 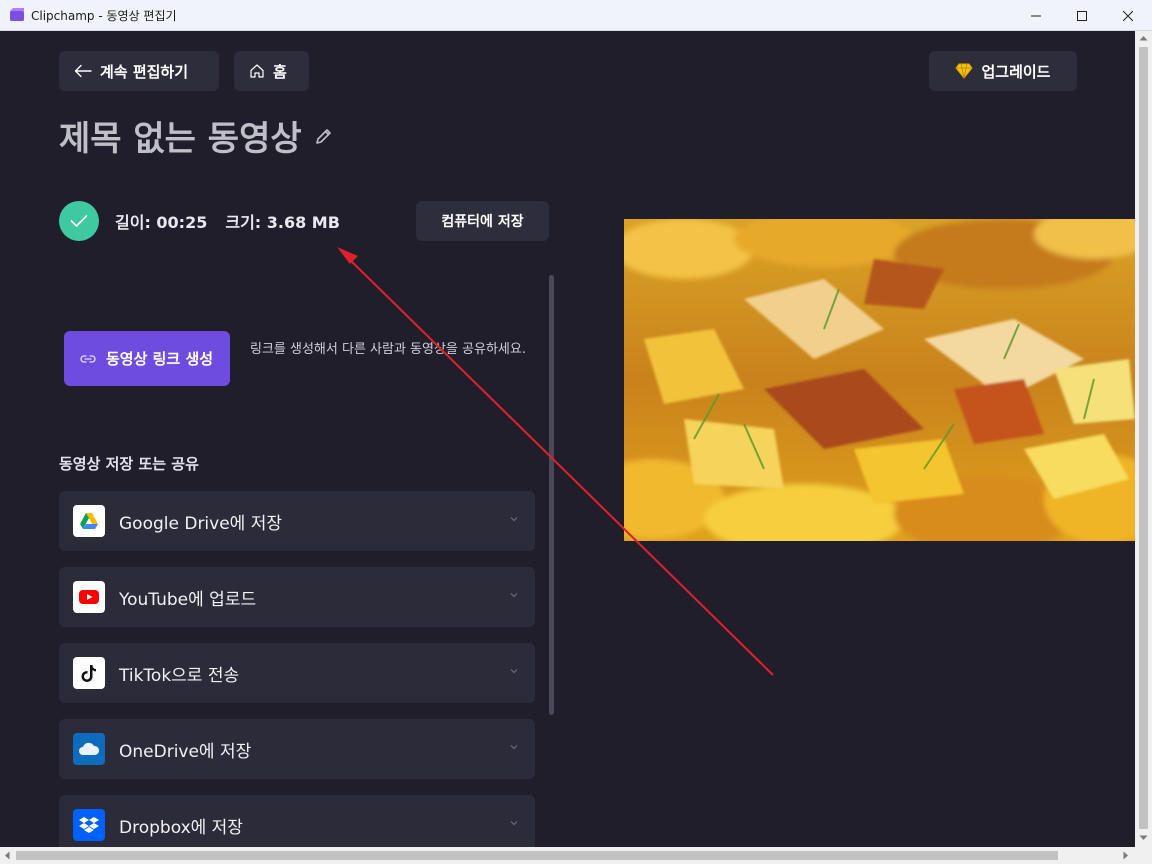 I want to click on vertical-scroll-thumb, so click(x=1143, y=438).